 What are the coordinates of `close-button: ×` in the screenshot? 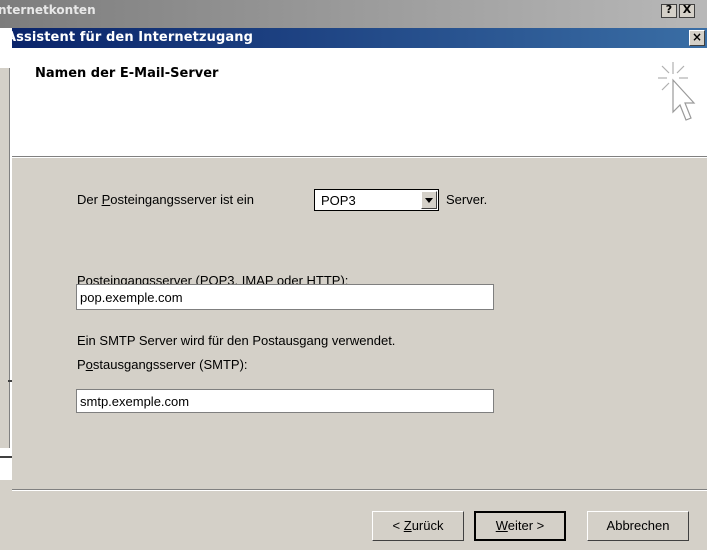 It's located at (697, 38).